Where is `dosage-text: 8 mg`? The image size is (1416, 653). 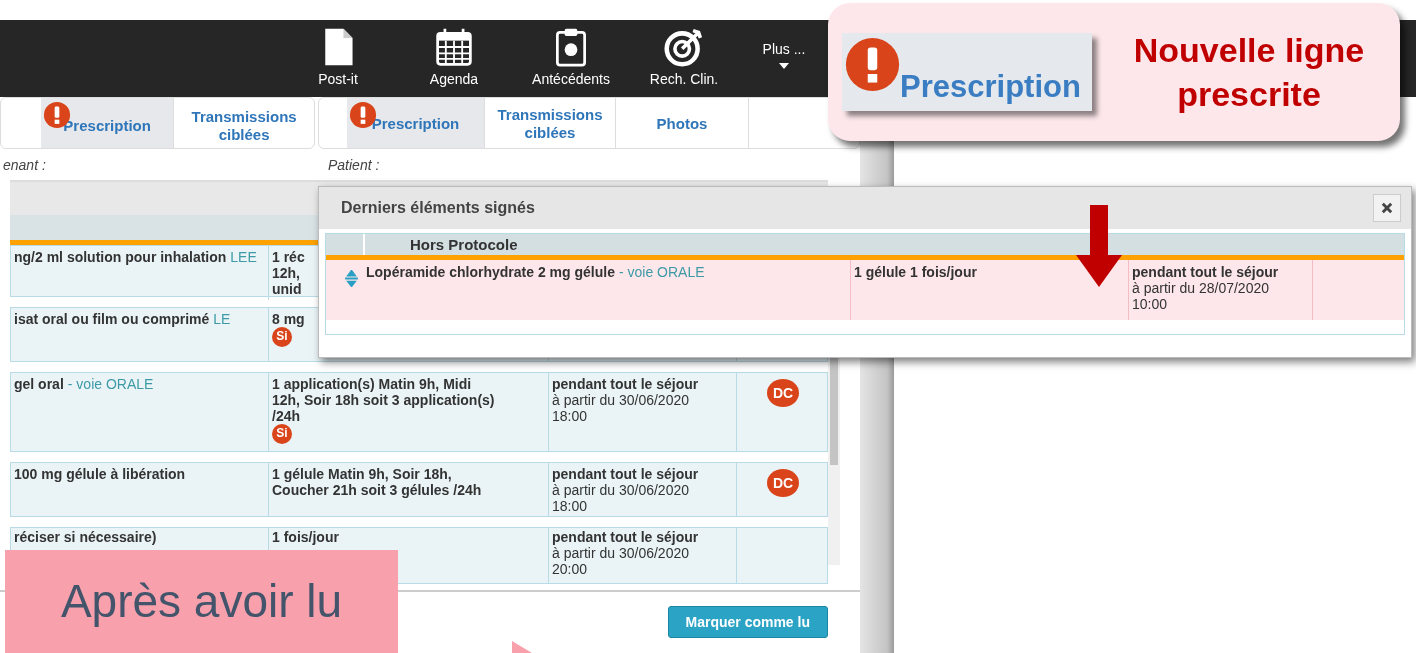 dosage-text: 8 mg is located at coordinates (288, 319).